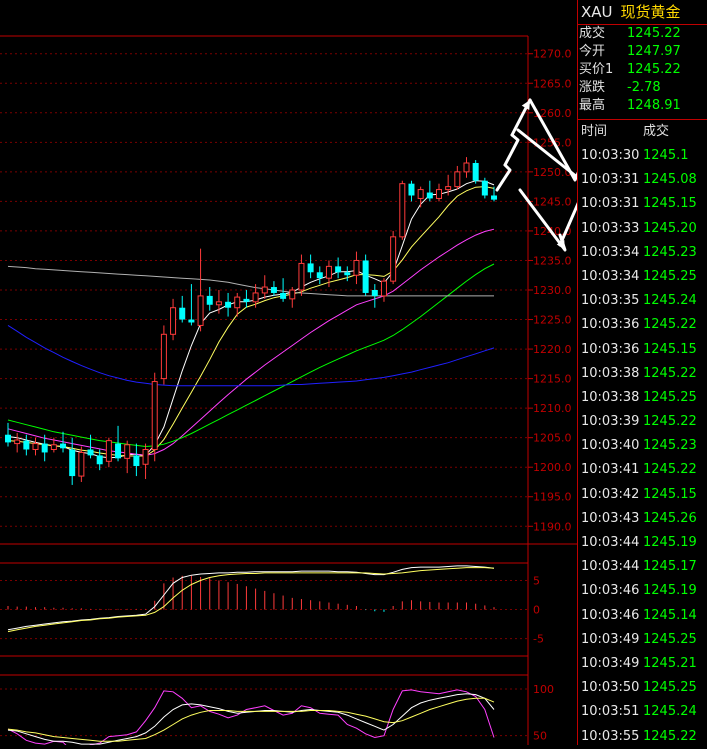 The height and width of the screenshot is (749, 707). What do you see at coordinates (642, 301) in the screenshot?
I see `tick-row: 10:03:35 1245.24` at bounding box center [642, 301].